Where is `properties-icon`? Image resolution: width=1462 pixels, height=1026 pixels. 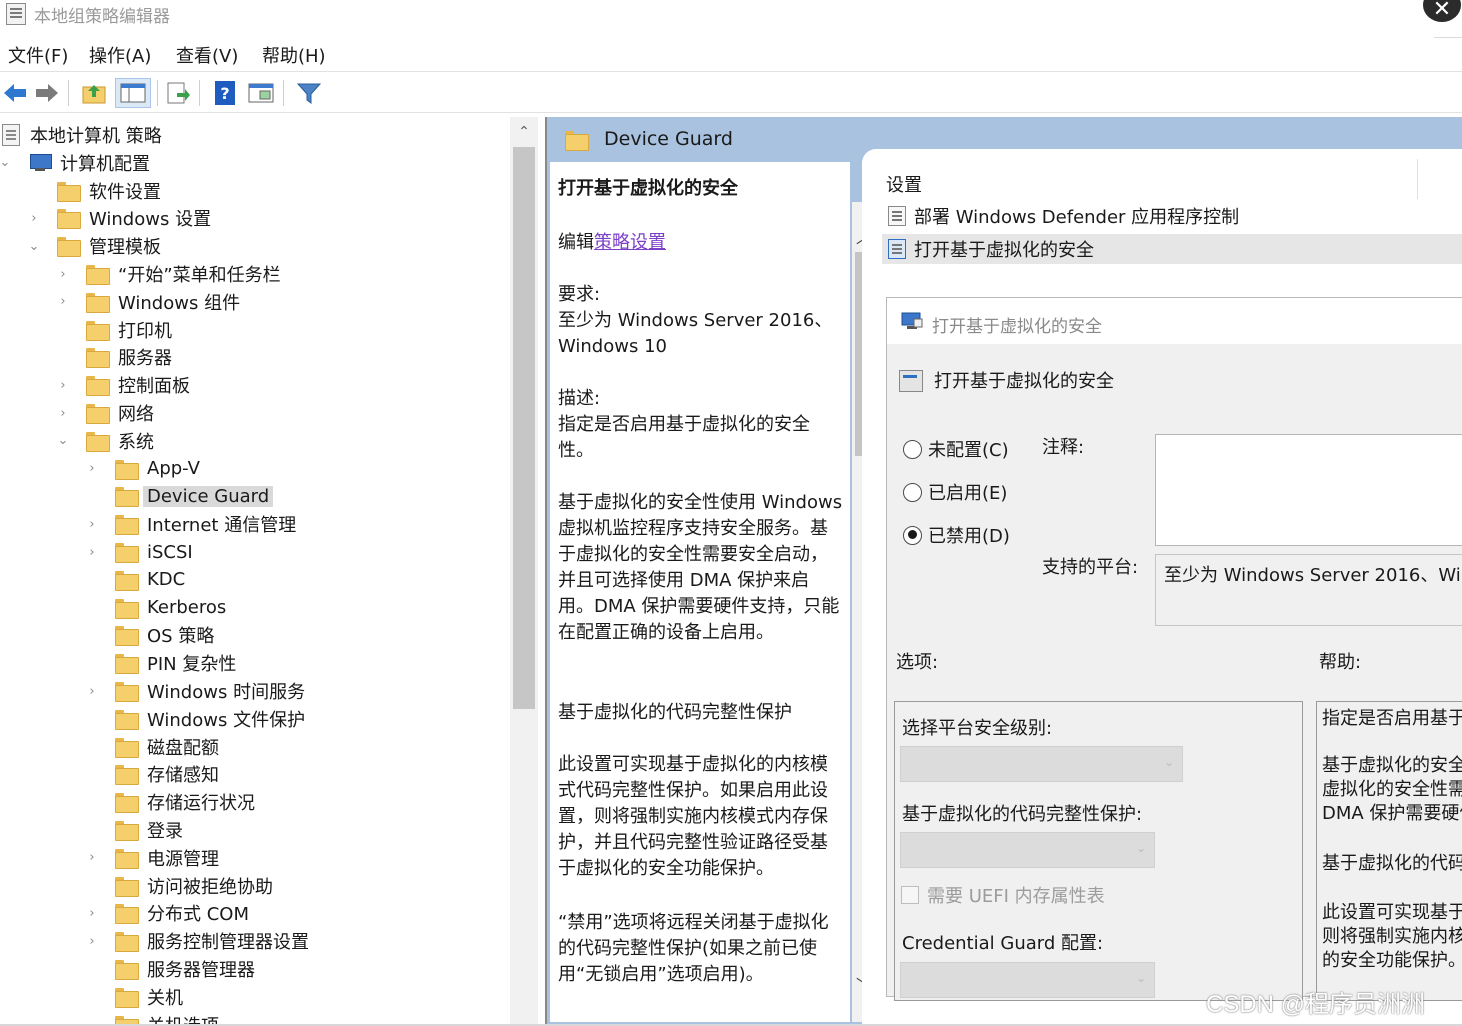 properties-icon is located at coordinates (261, 93).